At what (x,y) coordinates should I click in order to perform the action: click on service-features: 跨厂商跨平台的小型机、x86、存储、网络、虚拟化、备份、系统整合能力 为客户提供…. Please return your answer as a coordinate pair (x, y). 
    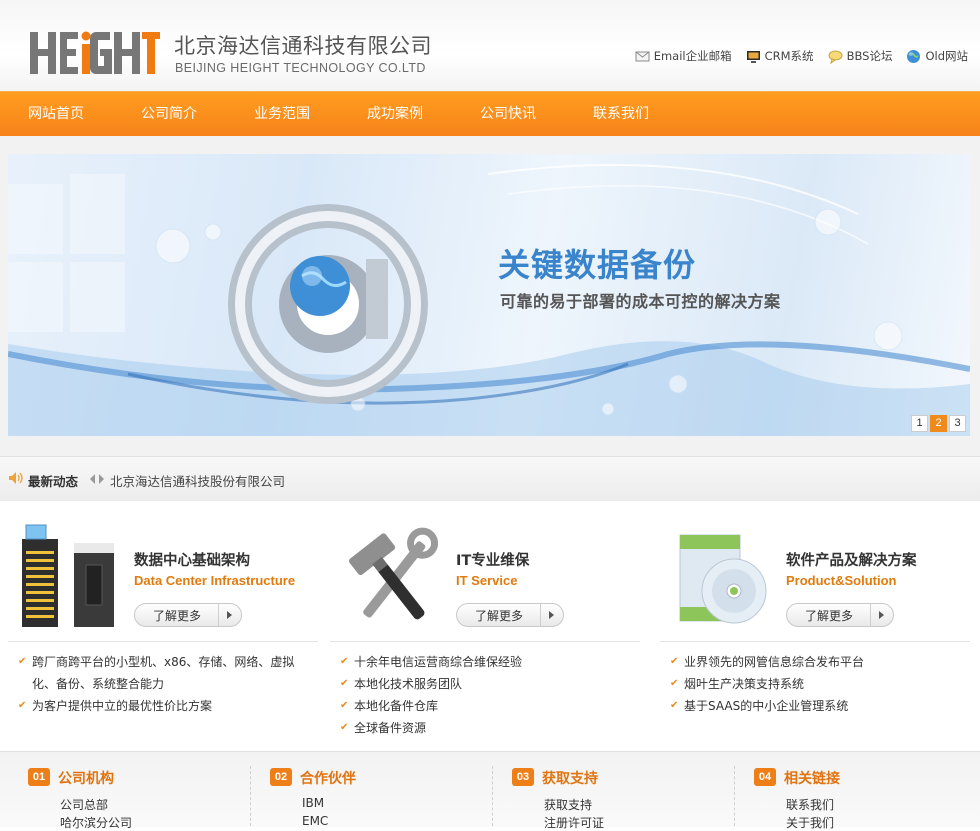
    Looking at the image, I should click on (168, 684).